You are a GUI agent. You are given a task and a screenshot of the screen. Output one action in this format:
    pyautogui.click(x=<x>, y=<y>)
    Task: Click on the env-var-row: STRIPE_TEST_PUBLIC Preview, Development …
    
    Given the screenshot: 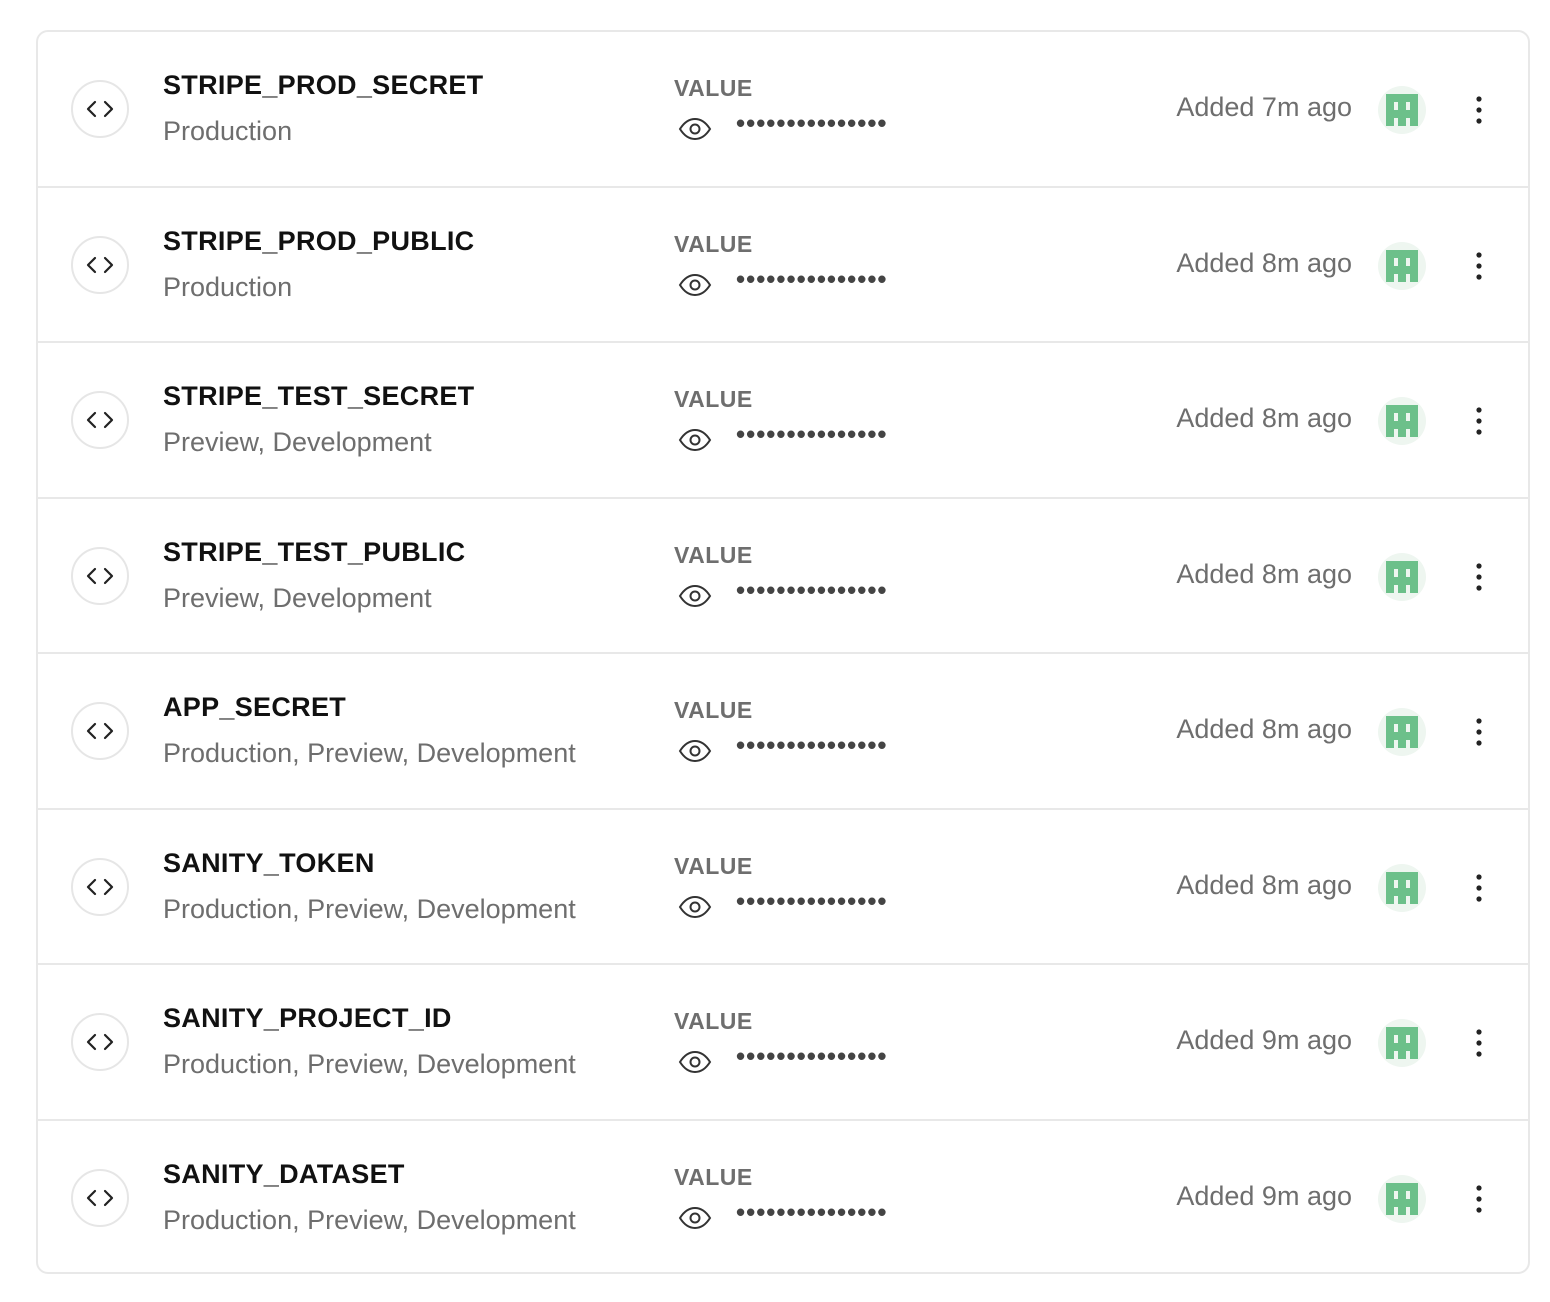 What is the action you would take?
    pyautogui.click(x=783, y=576)
    